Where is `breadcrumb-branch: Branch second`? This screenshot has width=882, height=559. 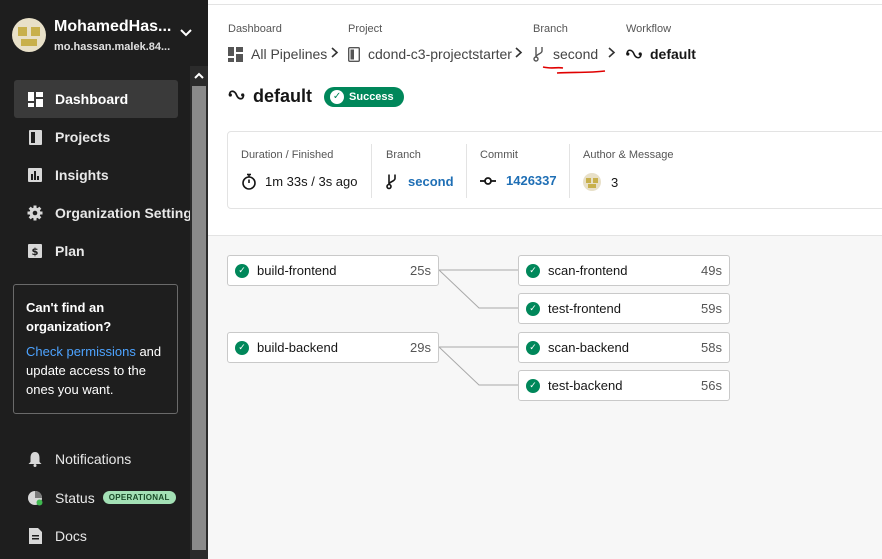
breadcrumb-branch: Branch second is located at coordinates (565, 42).